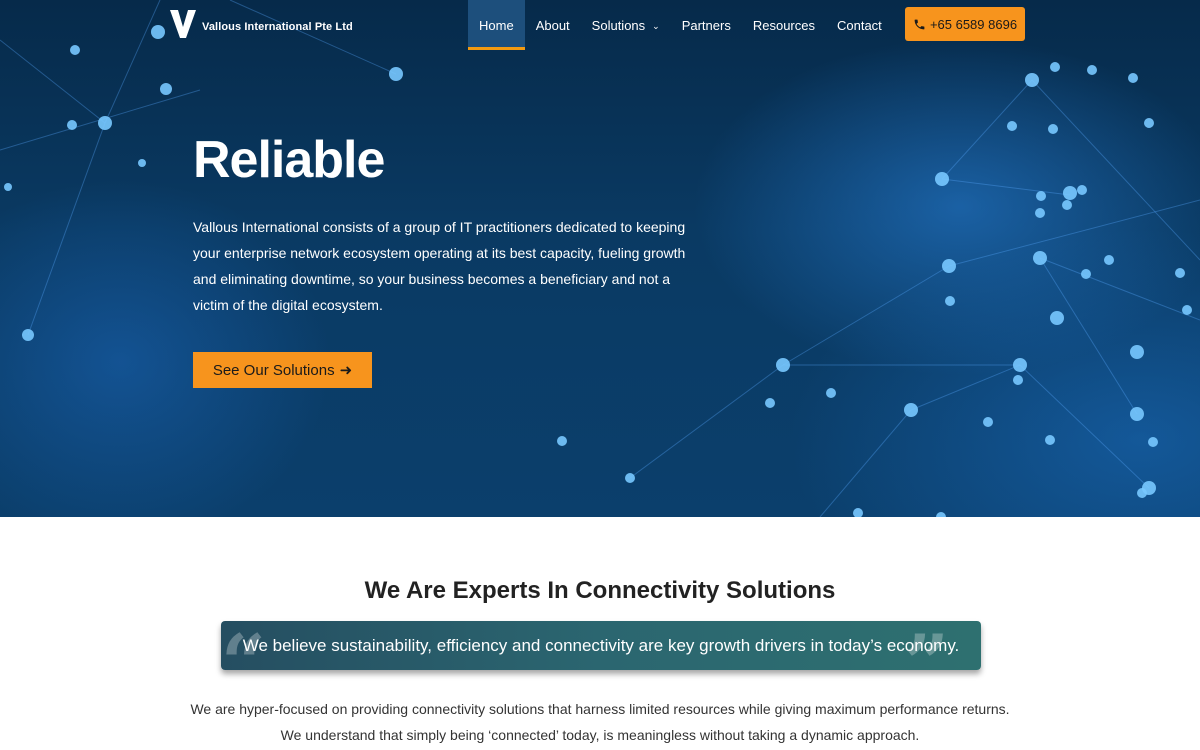  I want to click on section-title: We Are Experts In Connectivity Solutions, so click(600, 590).